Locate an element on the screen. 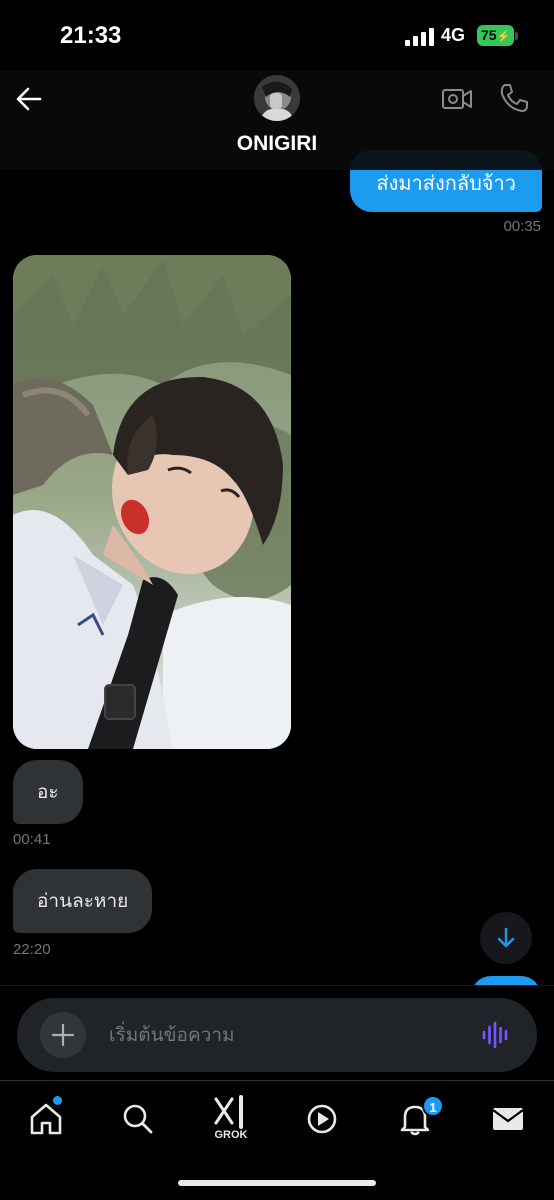  plus-icon is located at coordinates (63, 1035).